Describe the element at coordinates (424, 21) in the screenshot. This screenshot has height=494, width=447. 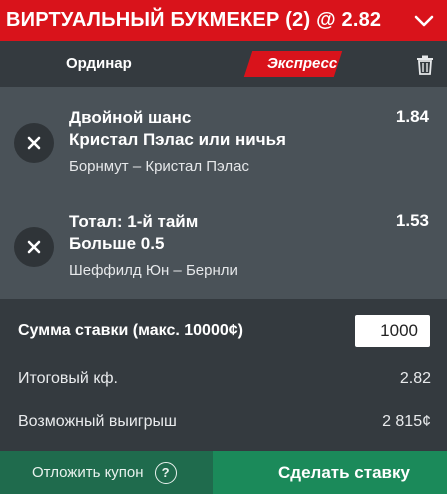
I see `chevron-down-icon` at that location.